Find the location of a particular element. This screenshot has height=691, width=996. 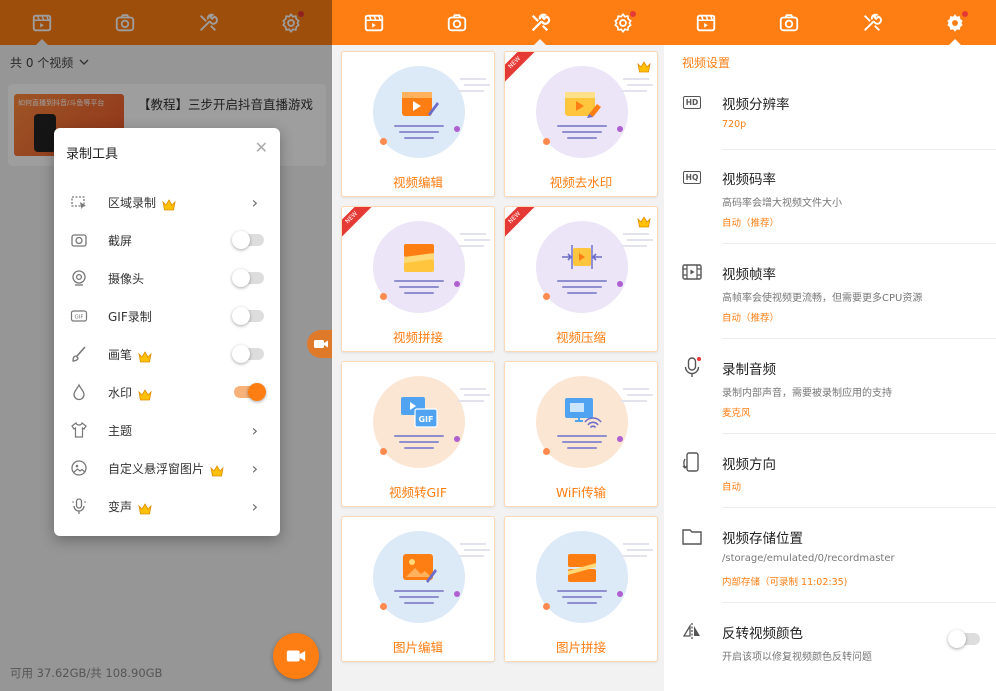

top-tab-bar is located at coordinates (830, 23).